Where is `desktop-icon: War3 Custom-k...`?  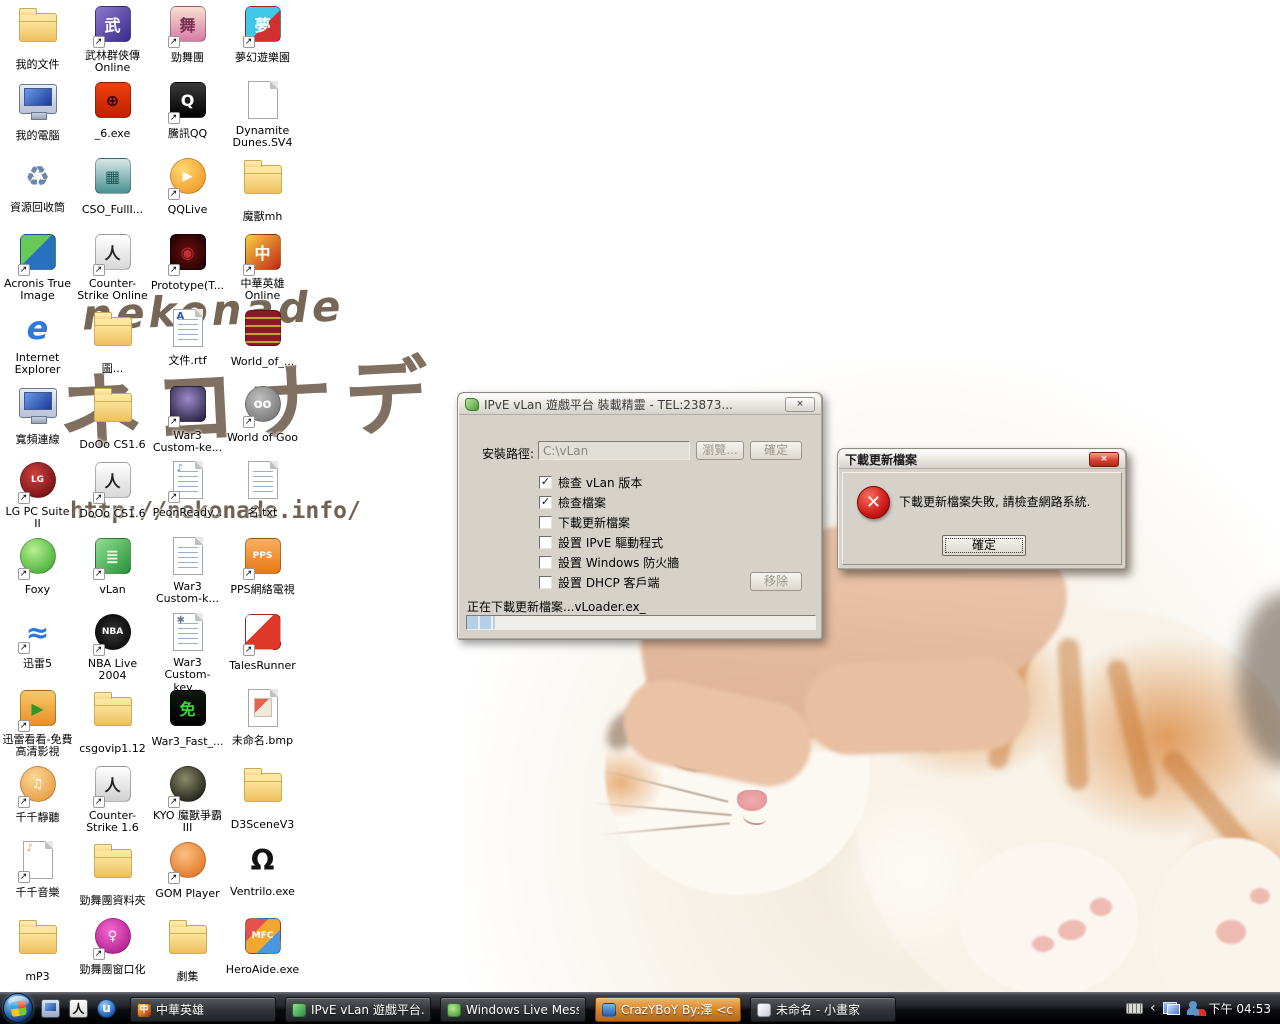 desktop-icon: War3 Custom-k... is located at coordinates (187, 574).